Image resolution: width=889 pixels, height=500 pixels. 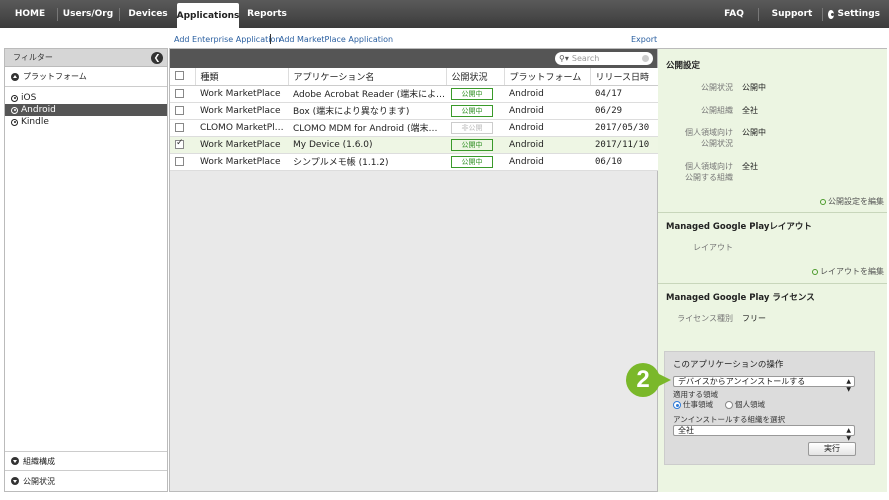 What do you see at coordinates (750, 166) in the screenshot?
I see `personal-org-value: 全社` at bounding box center [750, 166].